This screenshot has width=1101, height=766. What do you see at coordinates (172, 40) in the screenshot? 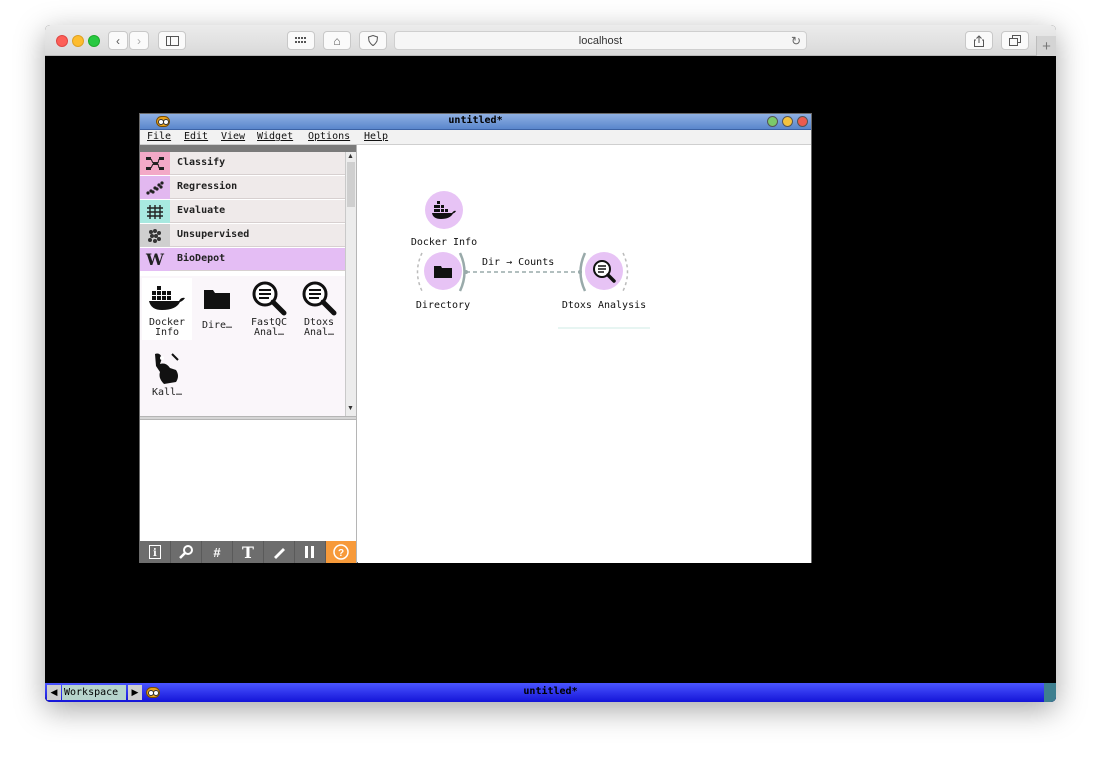
I see `sidebar-icon` at bounding box center [172, 40].